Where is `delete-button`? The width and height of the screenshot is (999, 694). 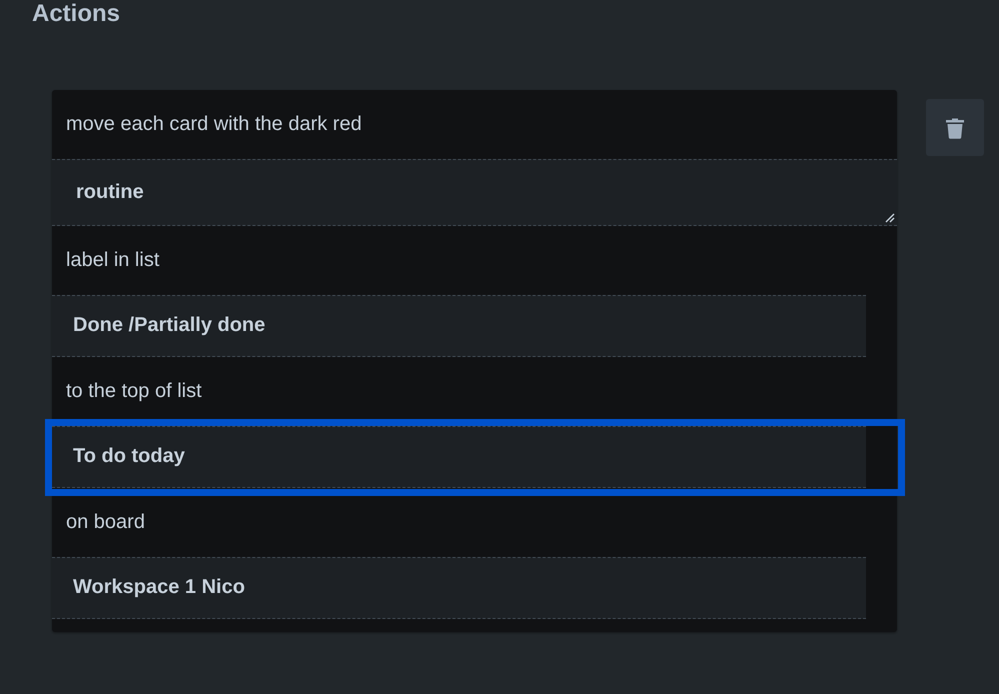
delete-button is located at coordinates (955, 127).